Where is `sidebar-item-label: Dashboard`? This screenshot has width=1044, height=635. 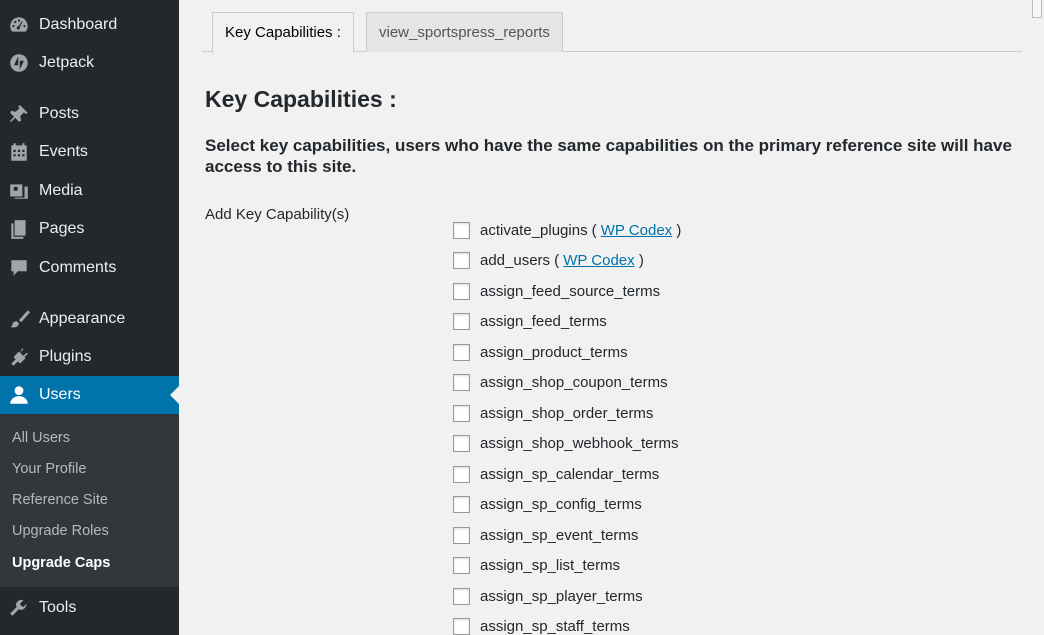 sidebar-item-label: Dashboard is located at coordinates (78, 24).